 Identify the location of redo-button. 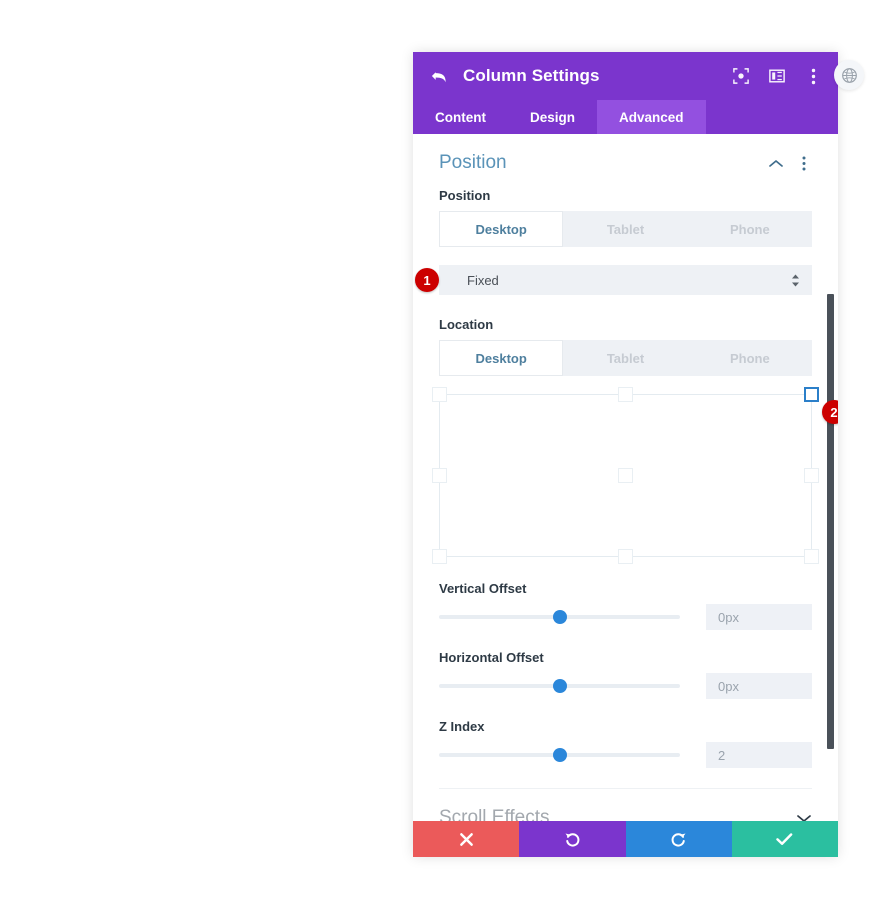
(678, 839).